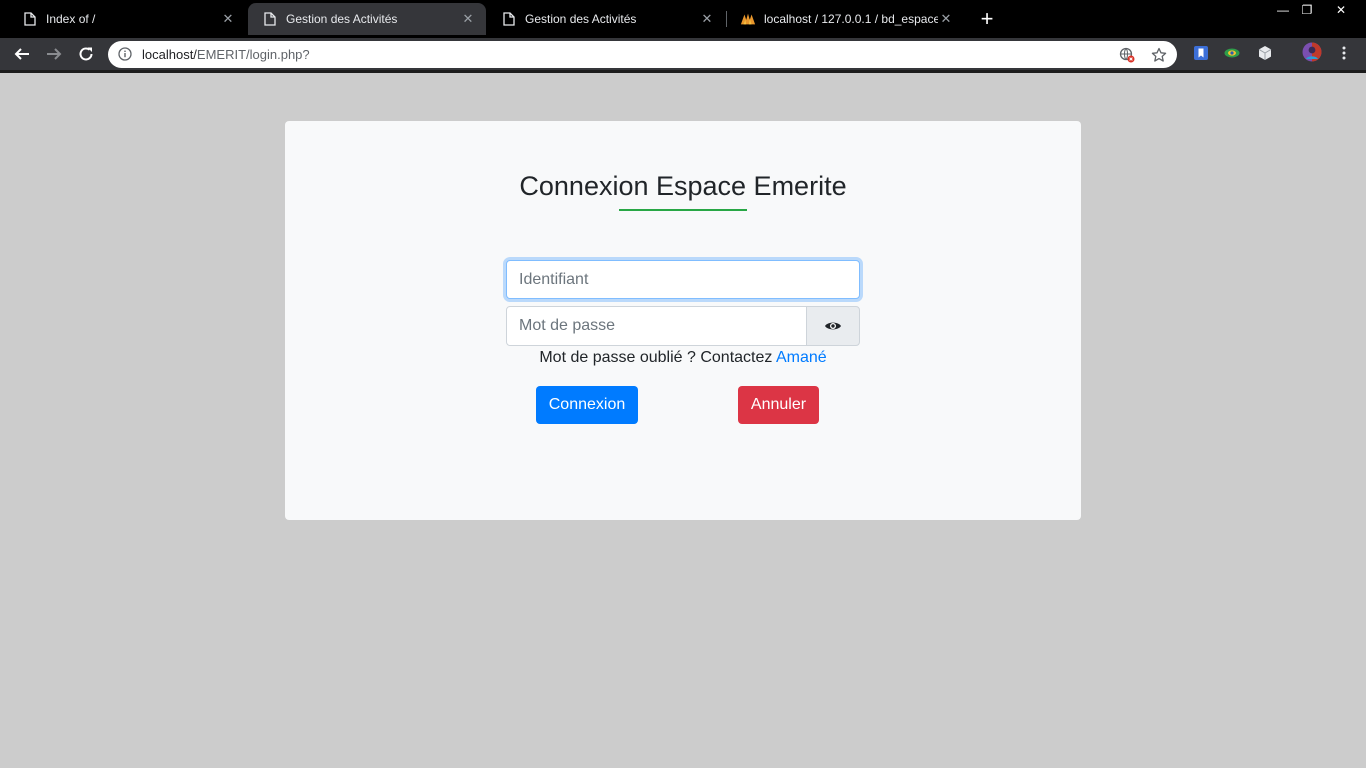 This screenshot has width=1366, height=768. I want to click on contact-amane-link: Amané, so click(801, 357).